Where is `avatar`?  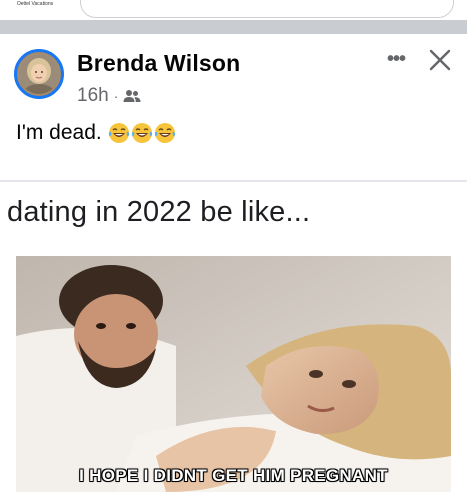 avatar is located at coordinates (39, 74).